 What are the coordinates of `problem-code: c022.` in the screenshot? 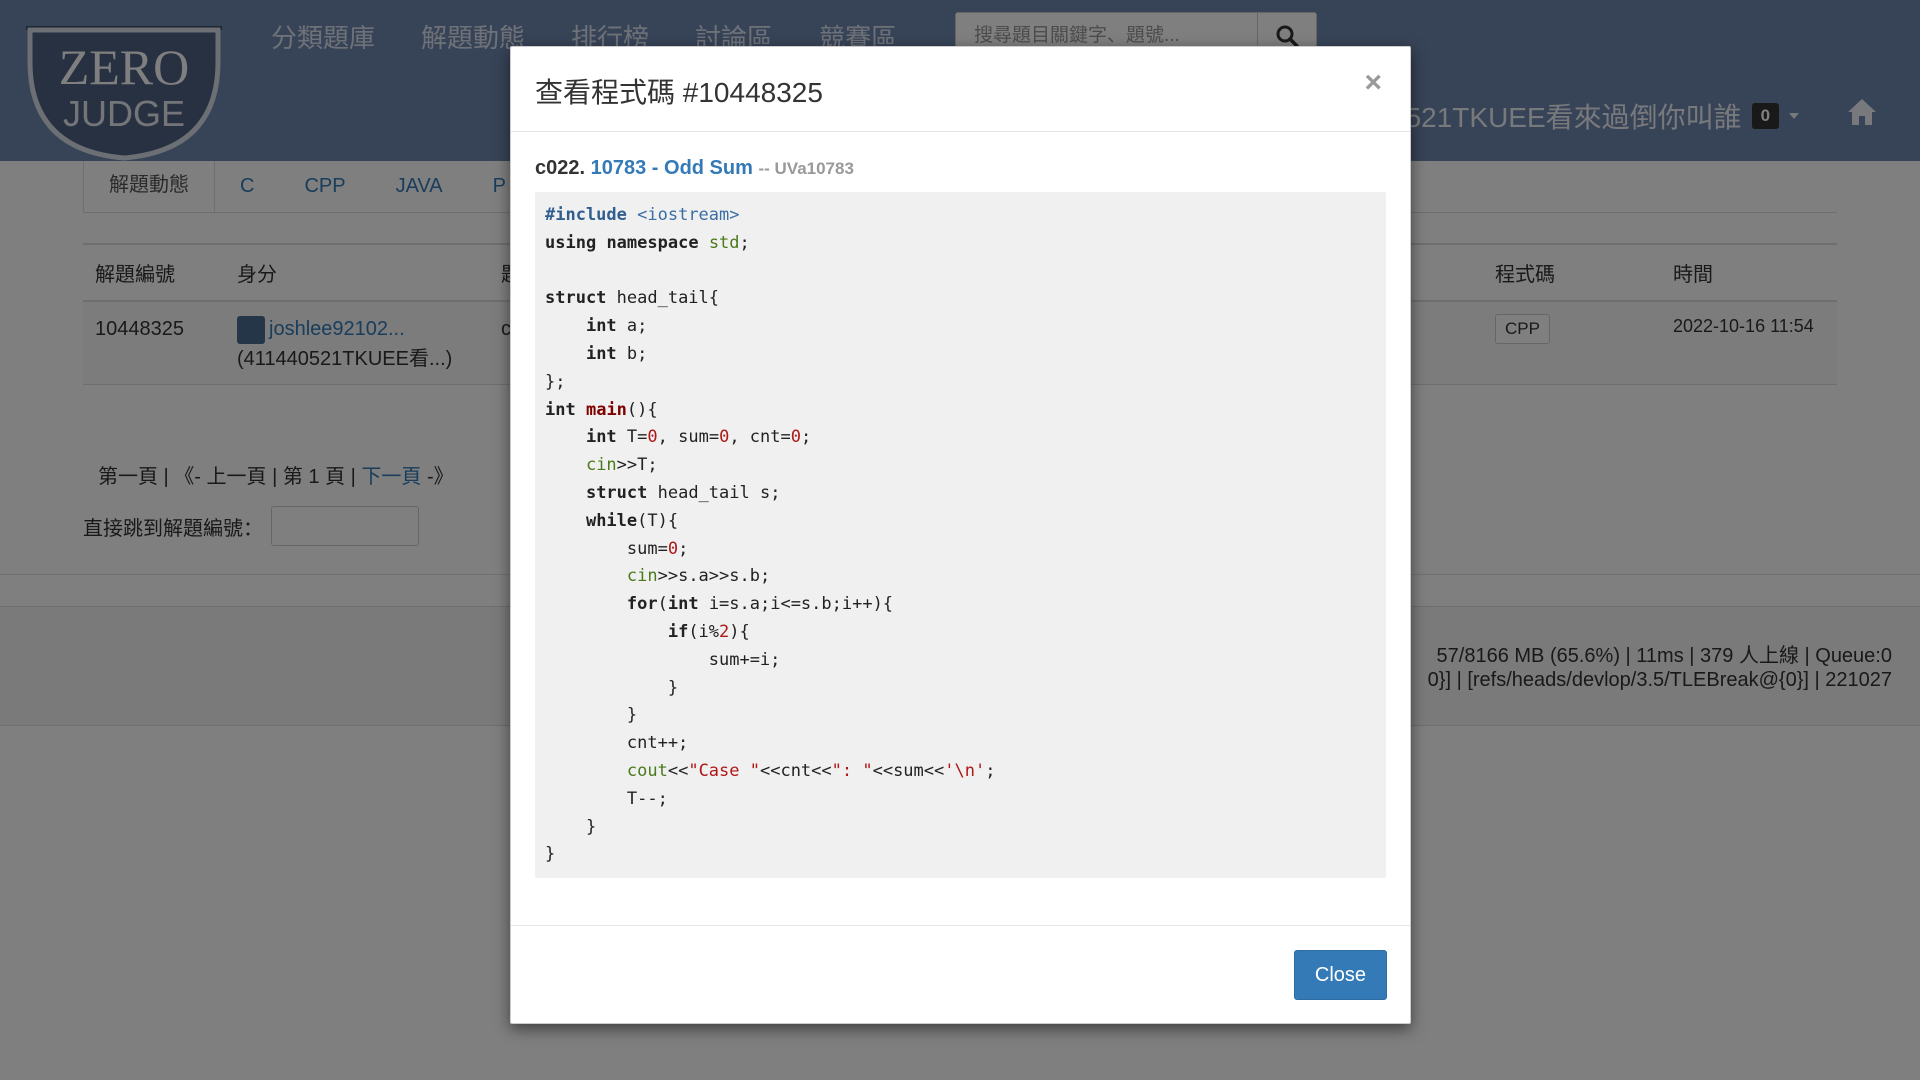 It's located at (560, 168).